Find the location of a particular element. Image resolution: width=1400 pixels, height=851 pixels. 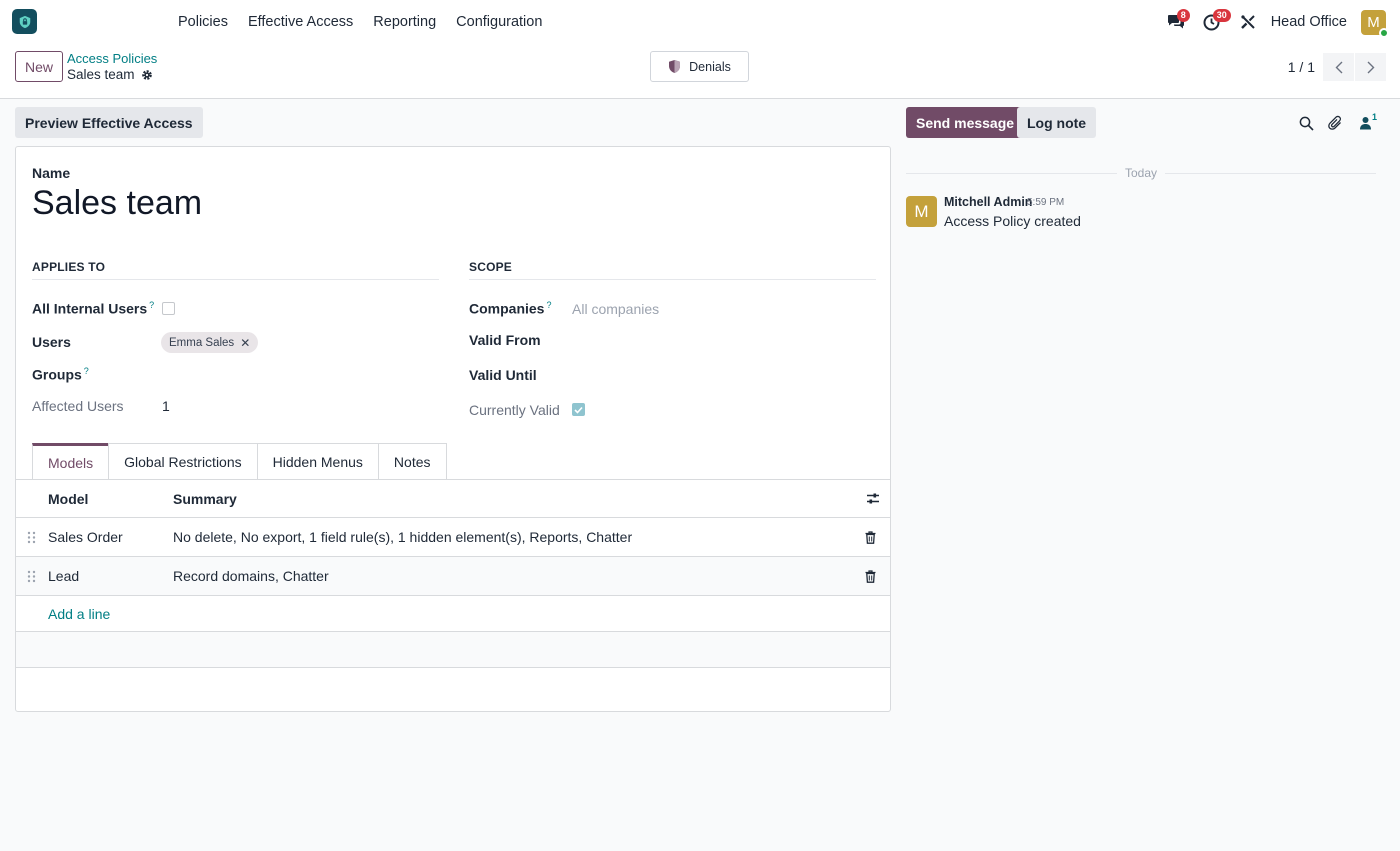

pager-value: 1 / 1 is located at coordinates (1301, 67).